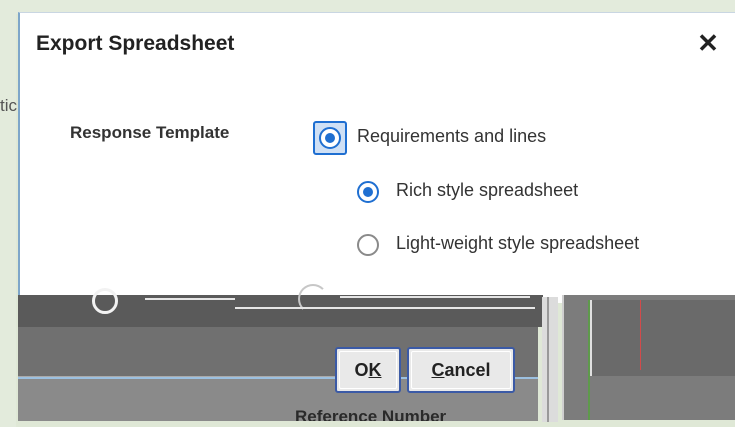  What do you see at coordinates (708, 43) in the screenshot?
I see `close-icon: ✕` at bounding box center [708, 43].